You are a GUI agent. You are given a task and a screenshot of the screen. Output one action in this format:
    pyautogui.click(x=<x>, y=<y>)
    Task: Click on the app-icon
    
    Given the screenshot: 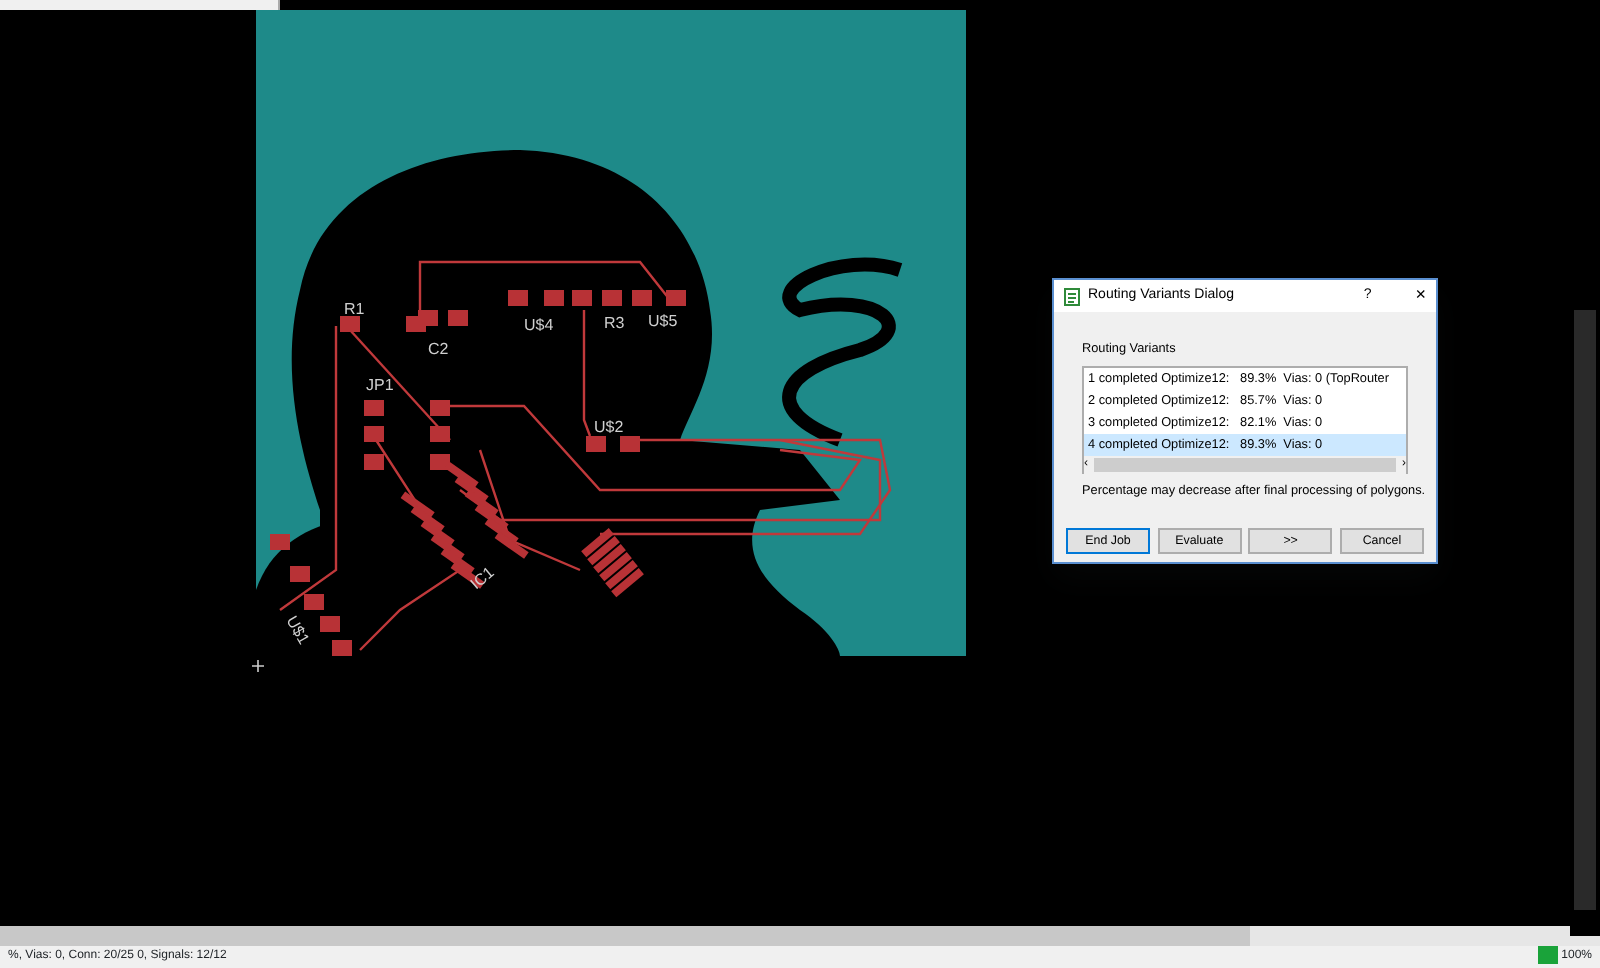 What is the action you would take?
    pyautogui.click(x=1072, y=296)
    